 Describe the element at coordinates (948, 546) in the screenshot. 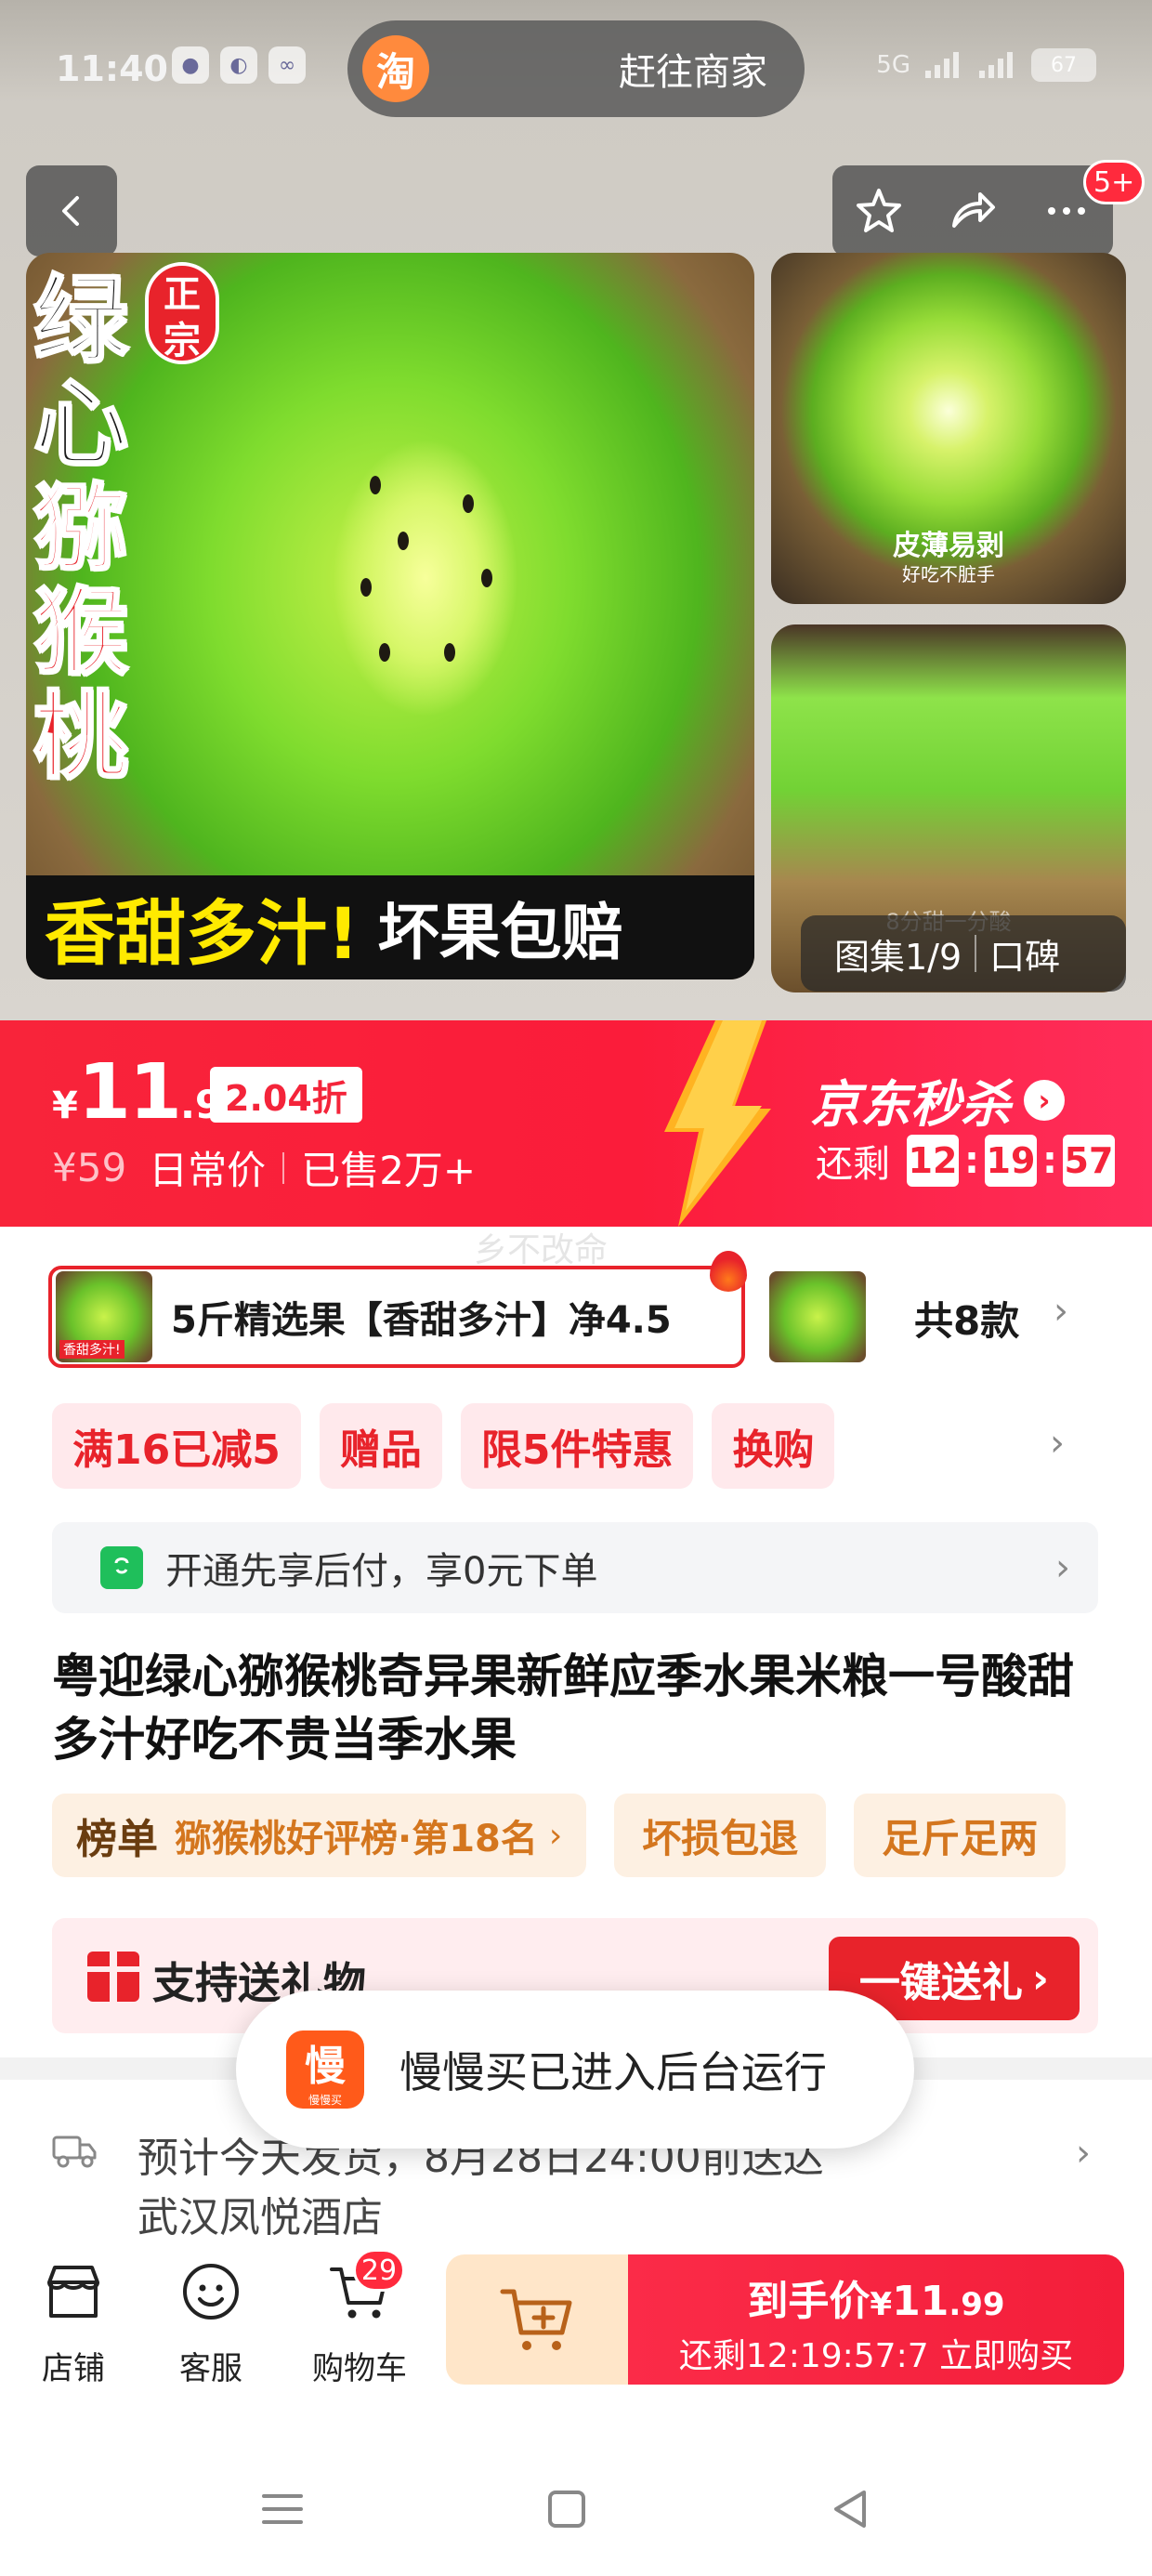

I see `thumb1-caption: 皮薄易剥` at that location.